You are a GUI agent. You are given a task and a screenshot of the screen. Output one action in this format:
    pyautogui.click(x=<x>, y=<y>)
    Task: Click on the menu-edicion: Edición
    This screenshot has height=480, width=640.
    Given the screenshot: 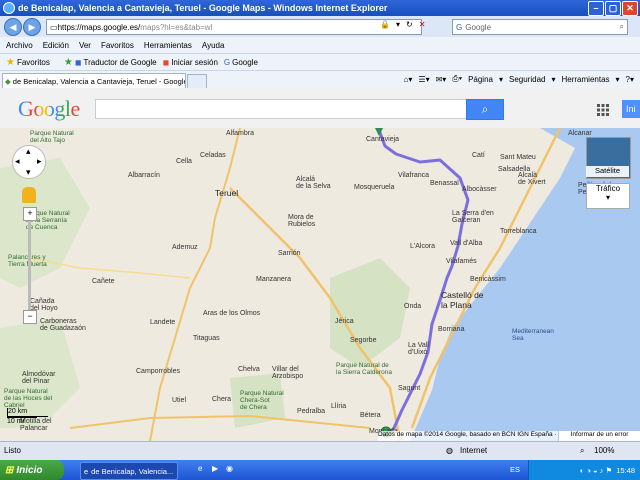 What is the action you would take?
    pyautogui.click(x=56, y=45)
    